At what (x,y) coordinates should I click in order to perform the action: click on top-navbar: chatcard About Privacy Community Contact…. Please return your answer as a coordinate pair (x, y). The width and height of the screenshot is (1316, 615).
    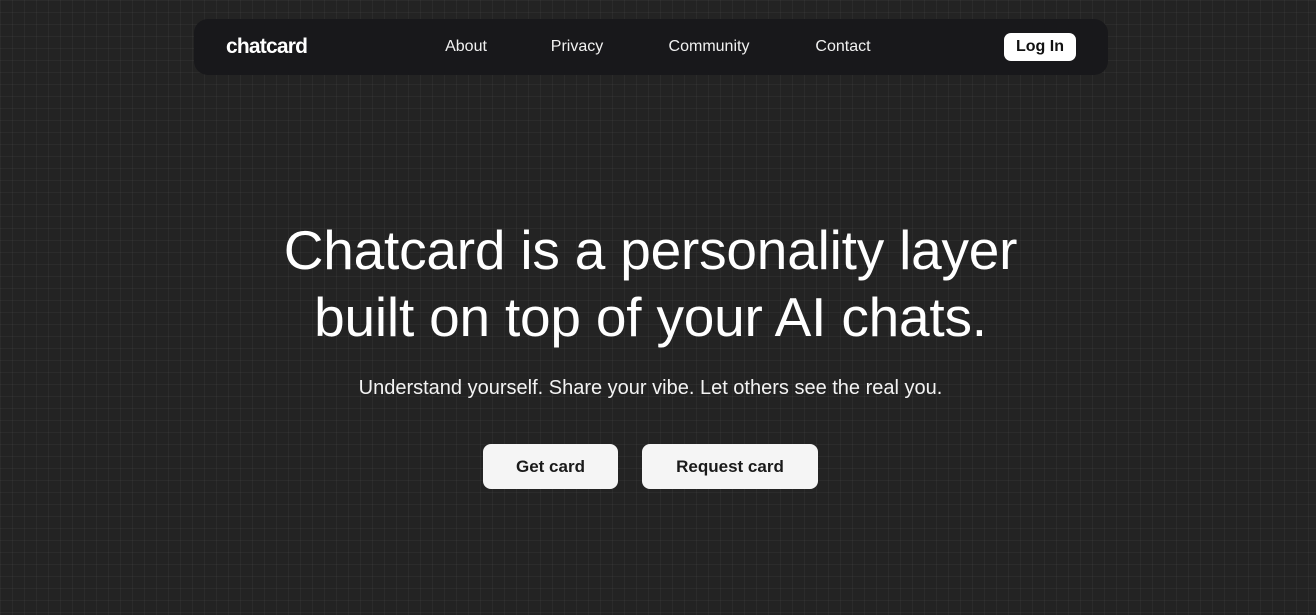
    Looking at the image, I should click on (651, 47).